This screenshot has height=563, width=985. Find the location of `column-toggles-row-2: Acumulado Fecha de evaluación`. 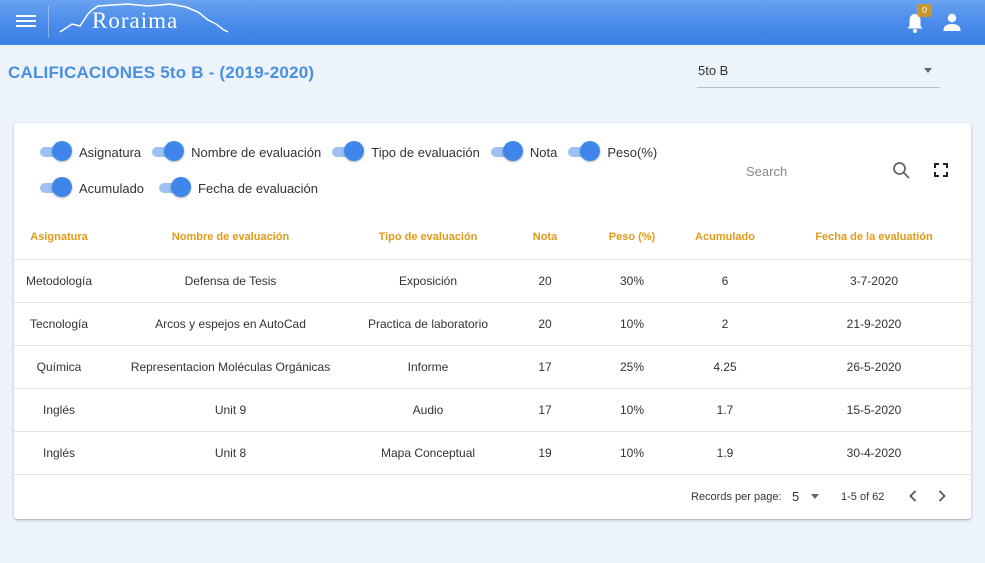

column-toggles-row-2: Acumulado Fecha de evaluación is located at coordinates (179, 188).